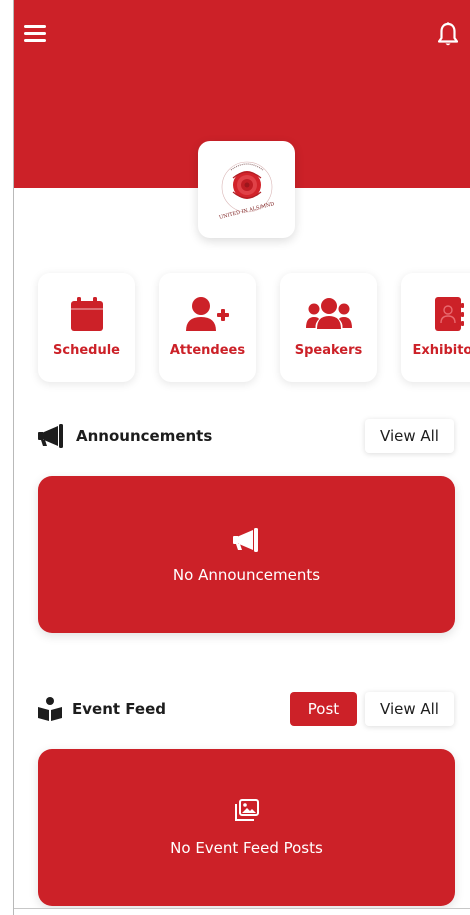  Describe the element at coordinates (246, 848) in the screenshot. I see `empty-state-text: No Event Feed Posts` at that location.